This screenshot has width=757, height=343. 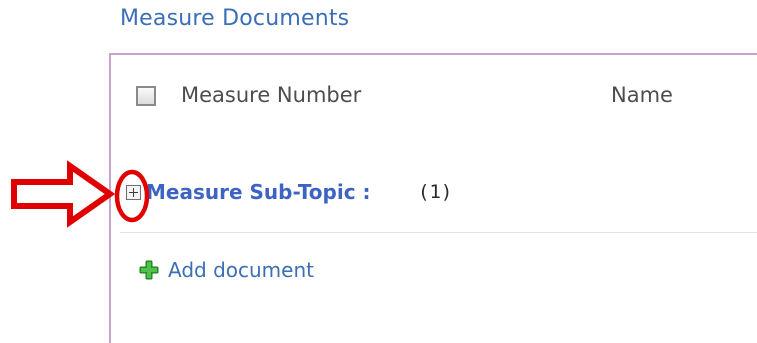 I want to click on group-item-count: (1), so click(x=435, y=192).